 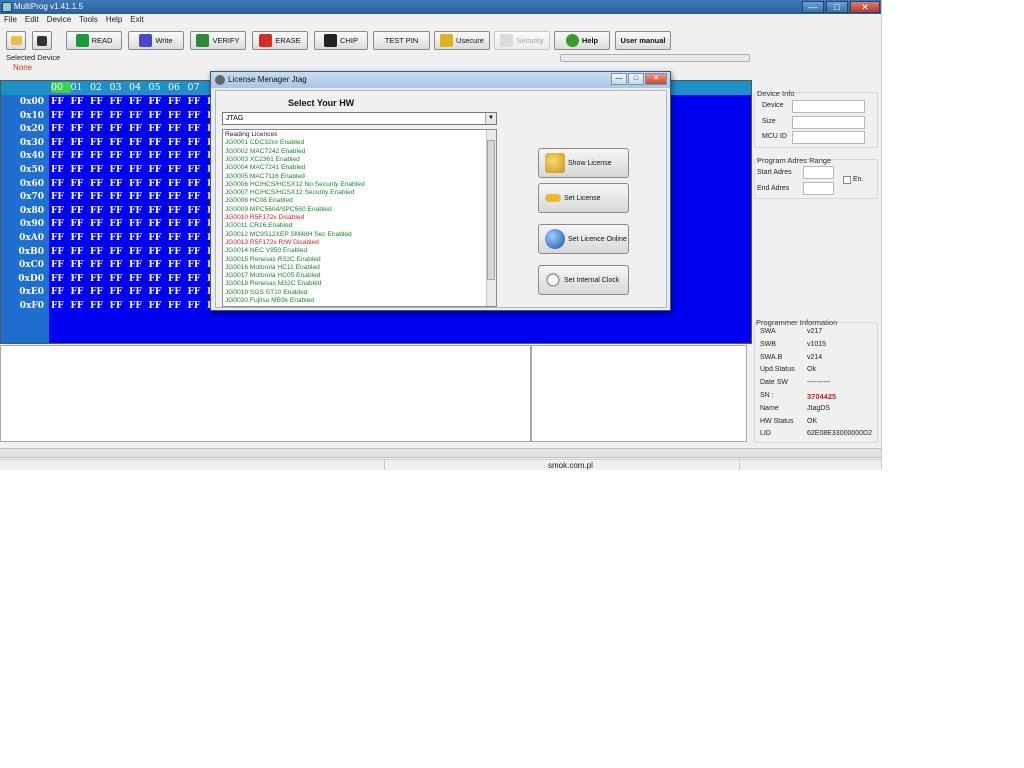 I want to click on dialog-maximize-button: □, so click(x=636, y=79).